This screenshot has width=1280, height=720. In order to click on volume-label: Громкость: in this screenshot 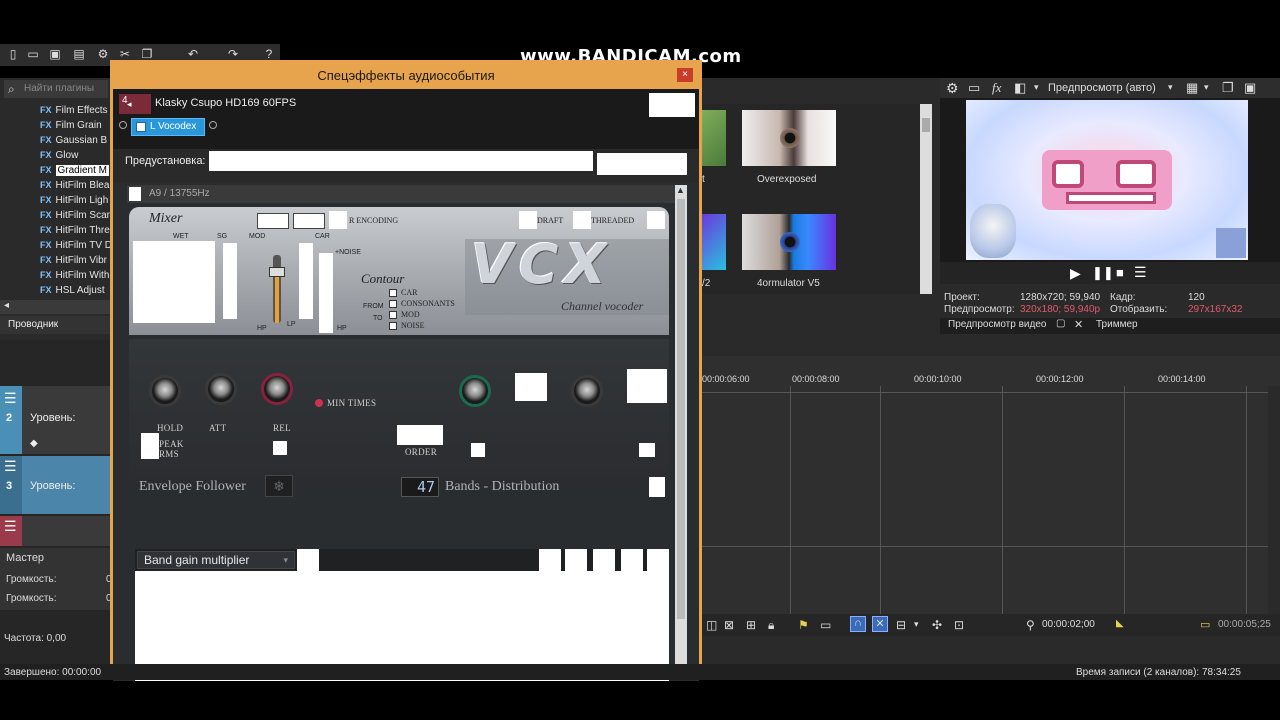, I will do `click(31, 598)`.